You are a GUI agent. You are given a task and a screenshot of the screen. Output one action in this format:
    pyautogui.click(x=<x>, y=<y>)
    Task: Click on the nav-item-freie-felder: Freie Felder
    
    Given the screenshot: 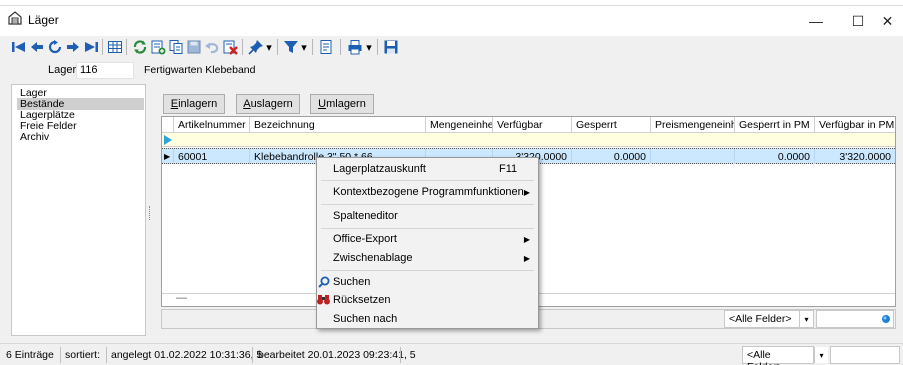 What is the action you would take?
    pyautogui.click(x=48, y=126)
    